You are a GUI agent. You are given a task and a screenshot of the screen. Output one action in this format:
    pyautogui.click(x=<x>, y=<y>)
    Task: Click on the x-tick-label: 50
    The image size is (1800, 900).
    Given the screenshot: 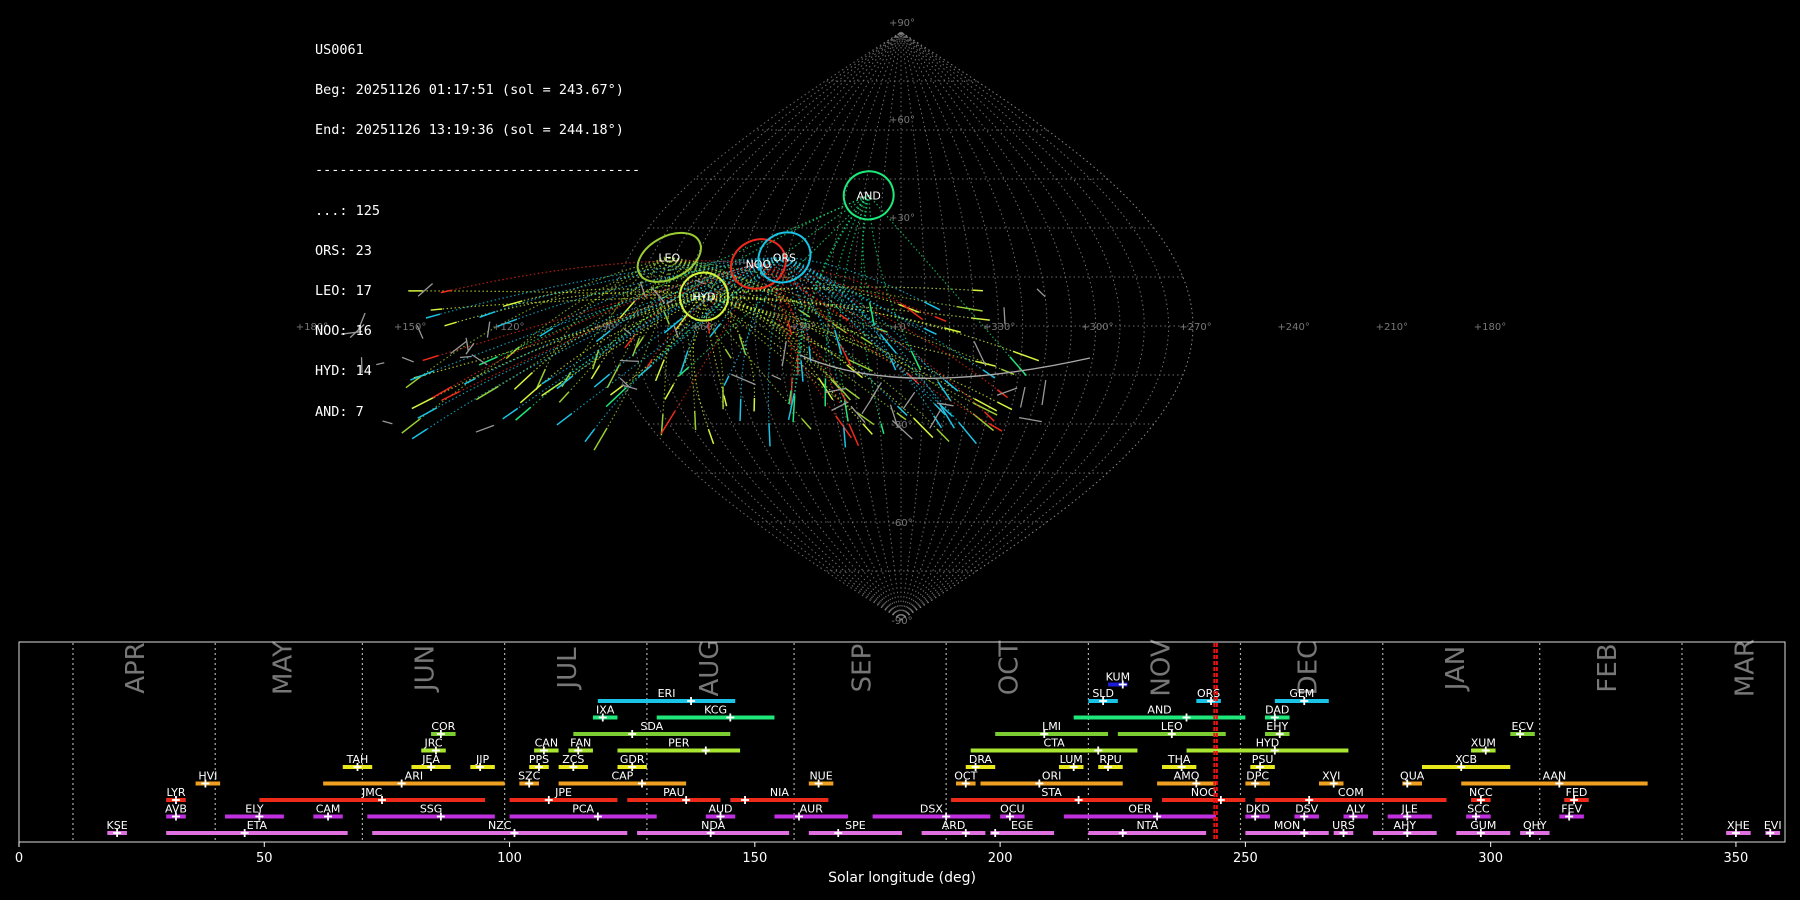 What is the action you would take?
    pyautogui.click(x=264, y=858)
    